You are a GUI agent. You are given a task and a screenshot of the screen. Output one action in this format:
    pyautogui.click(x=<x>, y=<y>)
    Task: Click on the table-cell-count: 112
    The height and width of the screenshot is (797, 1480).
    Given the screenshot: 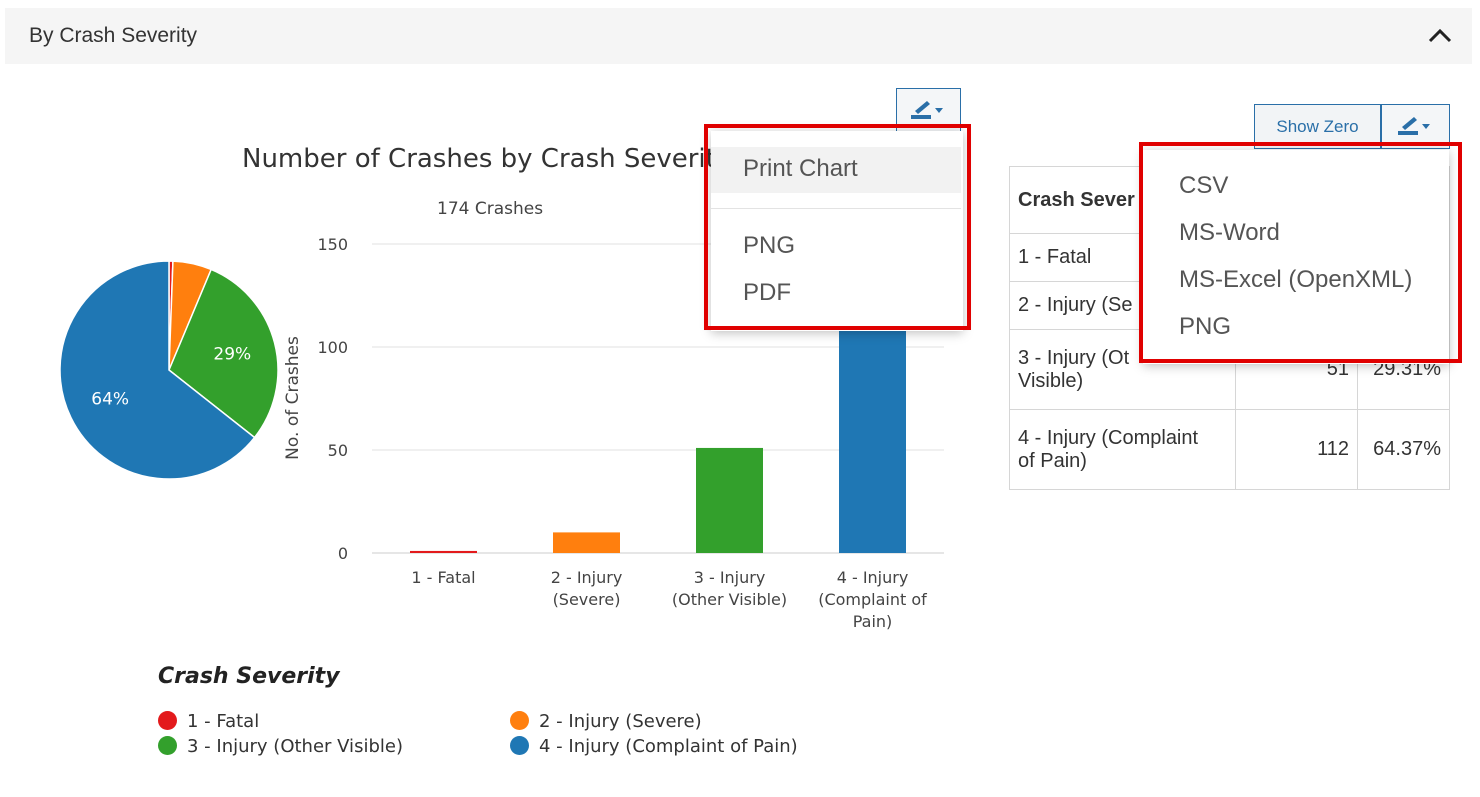 What is the action you would take?
    pyautogui.click(x=1296, y=449)
    